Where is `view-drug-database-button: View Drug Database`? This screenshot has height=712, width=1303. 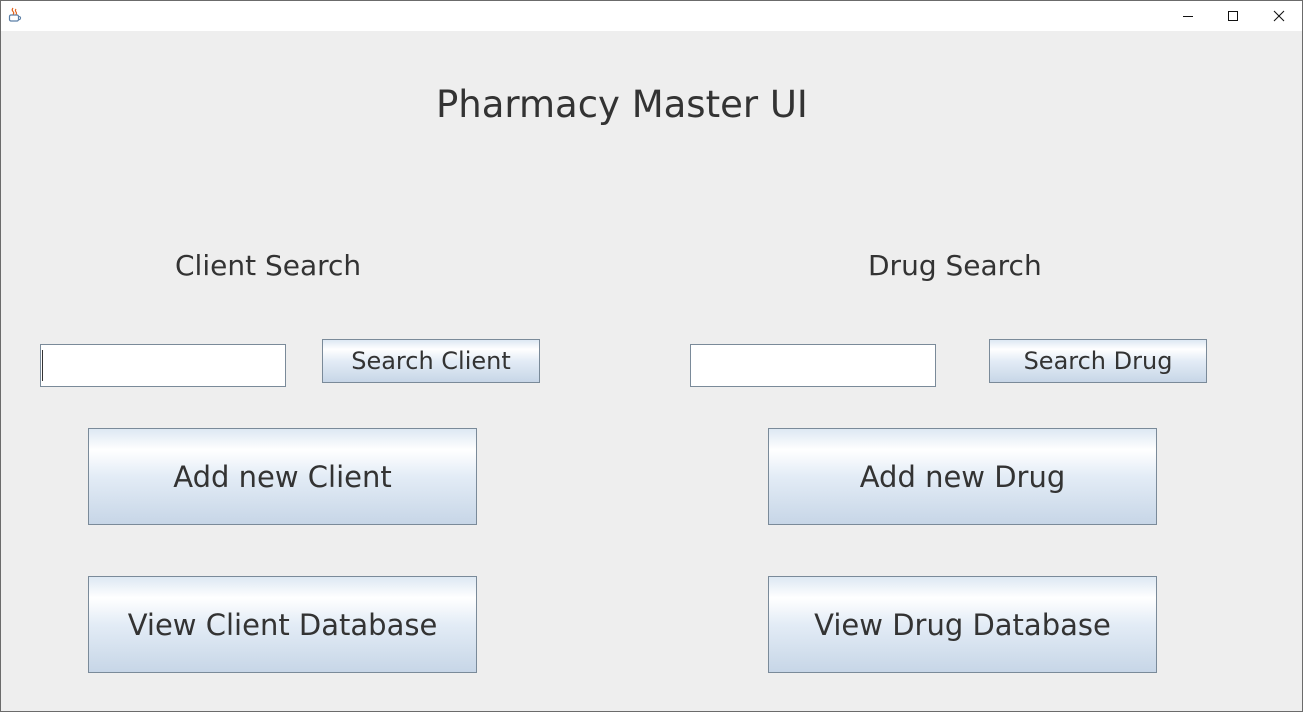
view-drug-database-button: View Drug Database is located at coordinates (962, 624).